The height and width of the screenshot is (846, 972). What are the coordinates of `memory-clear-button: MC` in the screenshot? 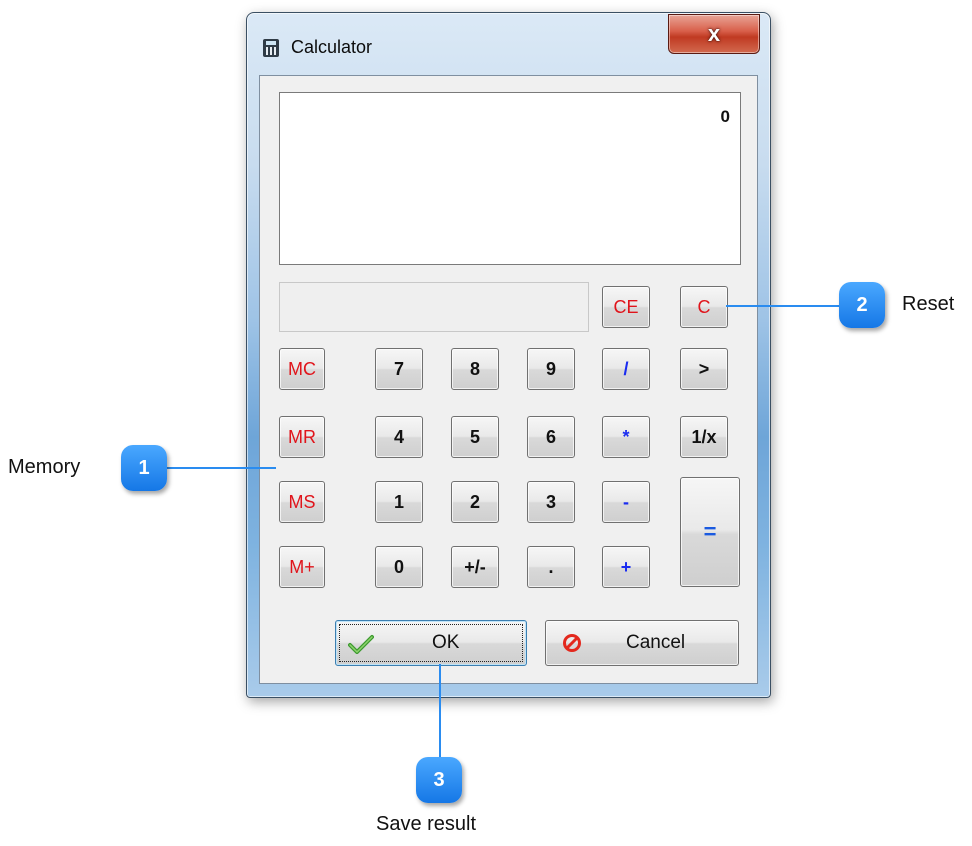 It's located at (302, 369).